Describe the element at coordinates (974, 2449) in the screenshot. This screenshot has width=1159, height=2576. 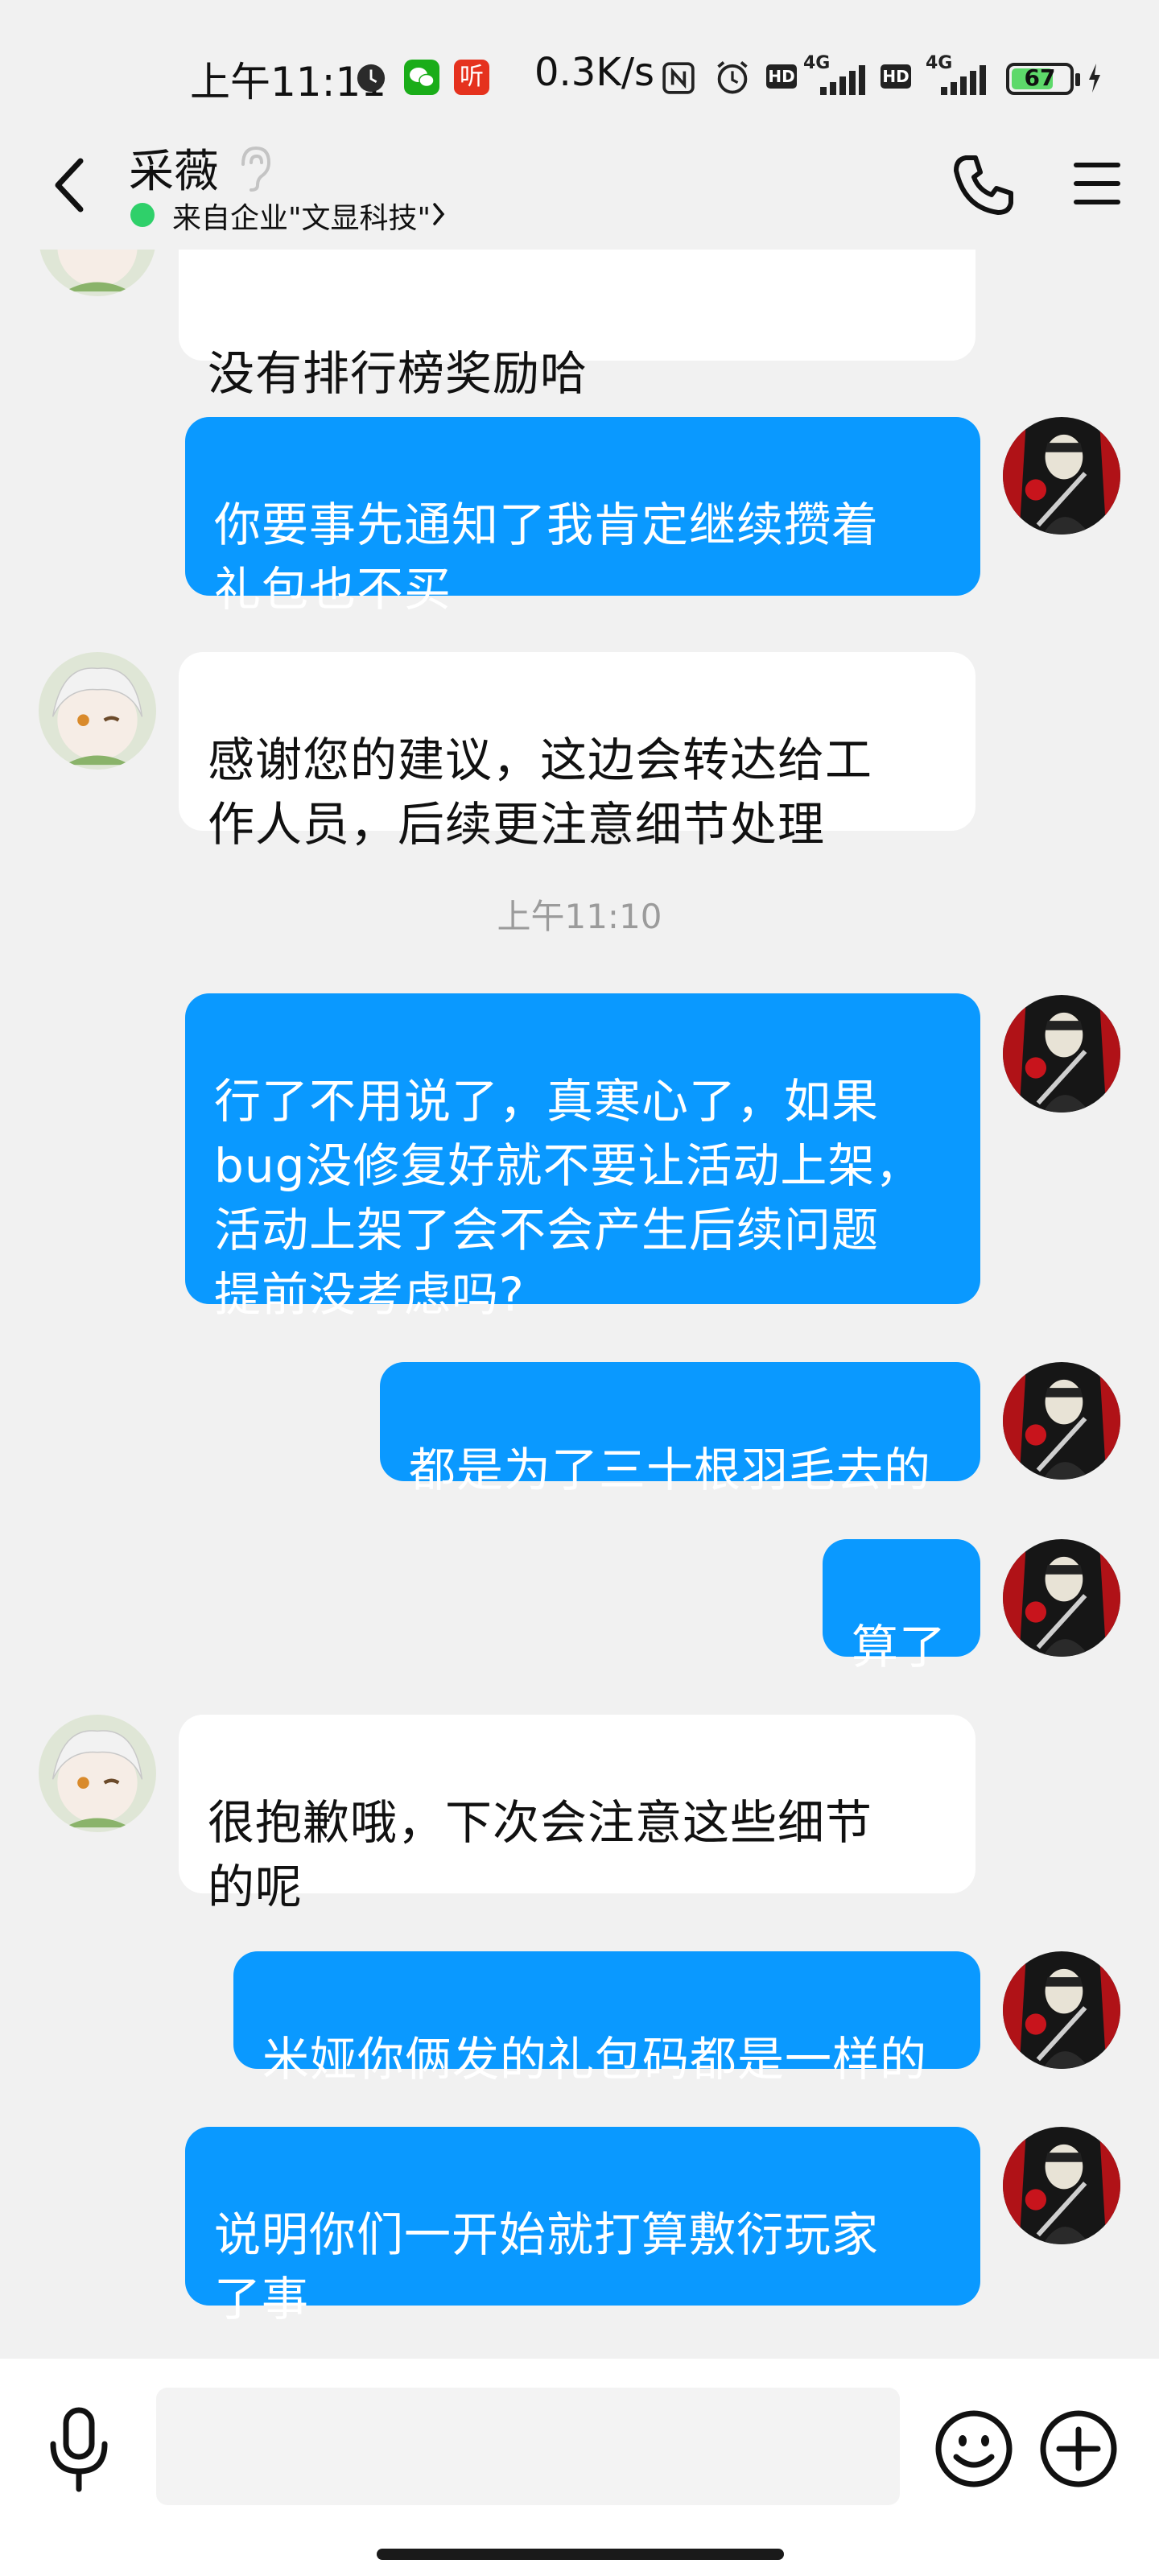
I see `emoji-icon` at that location.